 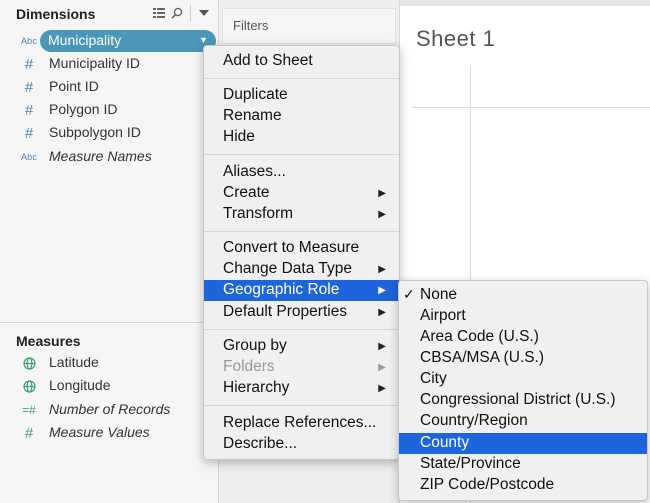 I want to click on field-name: Longitude, so click(x=80, y=385).